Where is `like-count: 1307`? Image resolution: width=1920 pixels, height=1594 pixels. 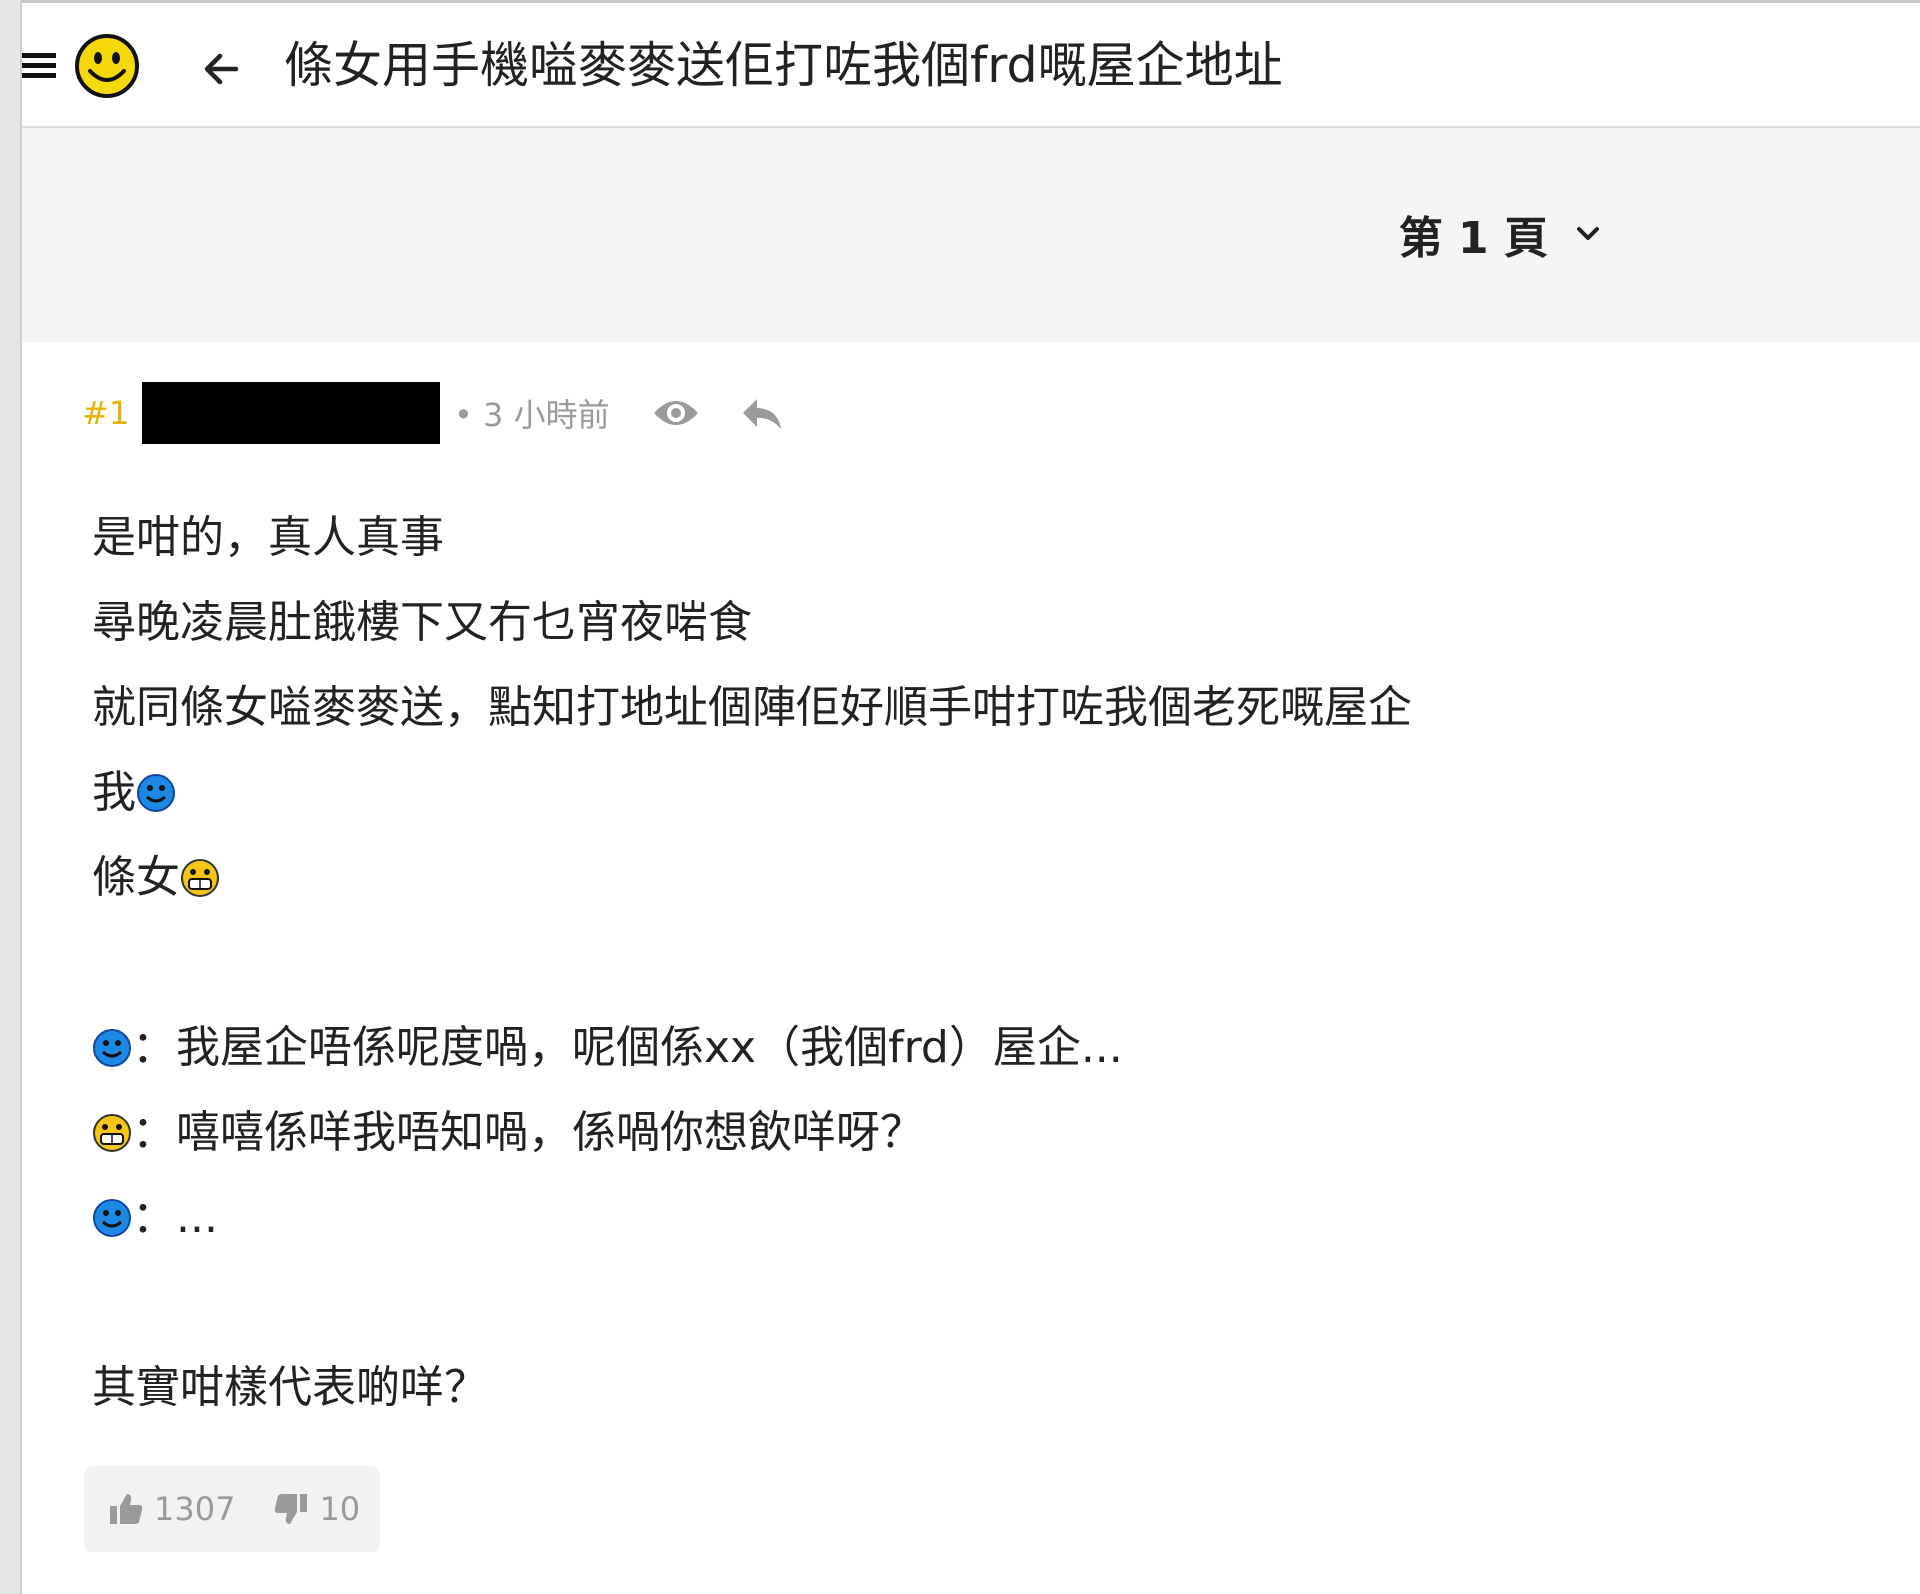 like-count: 1307 is located at coordinates (195, 1509).